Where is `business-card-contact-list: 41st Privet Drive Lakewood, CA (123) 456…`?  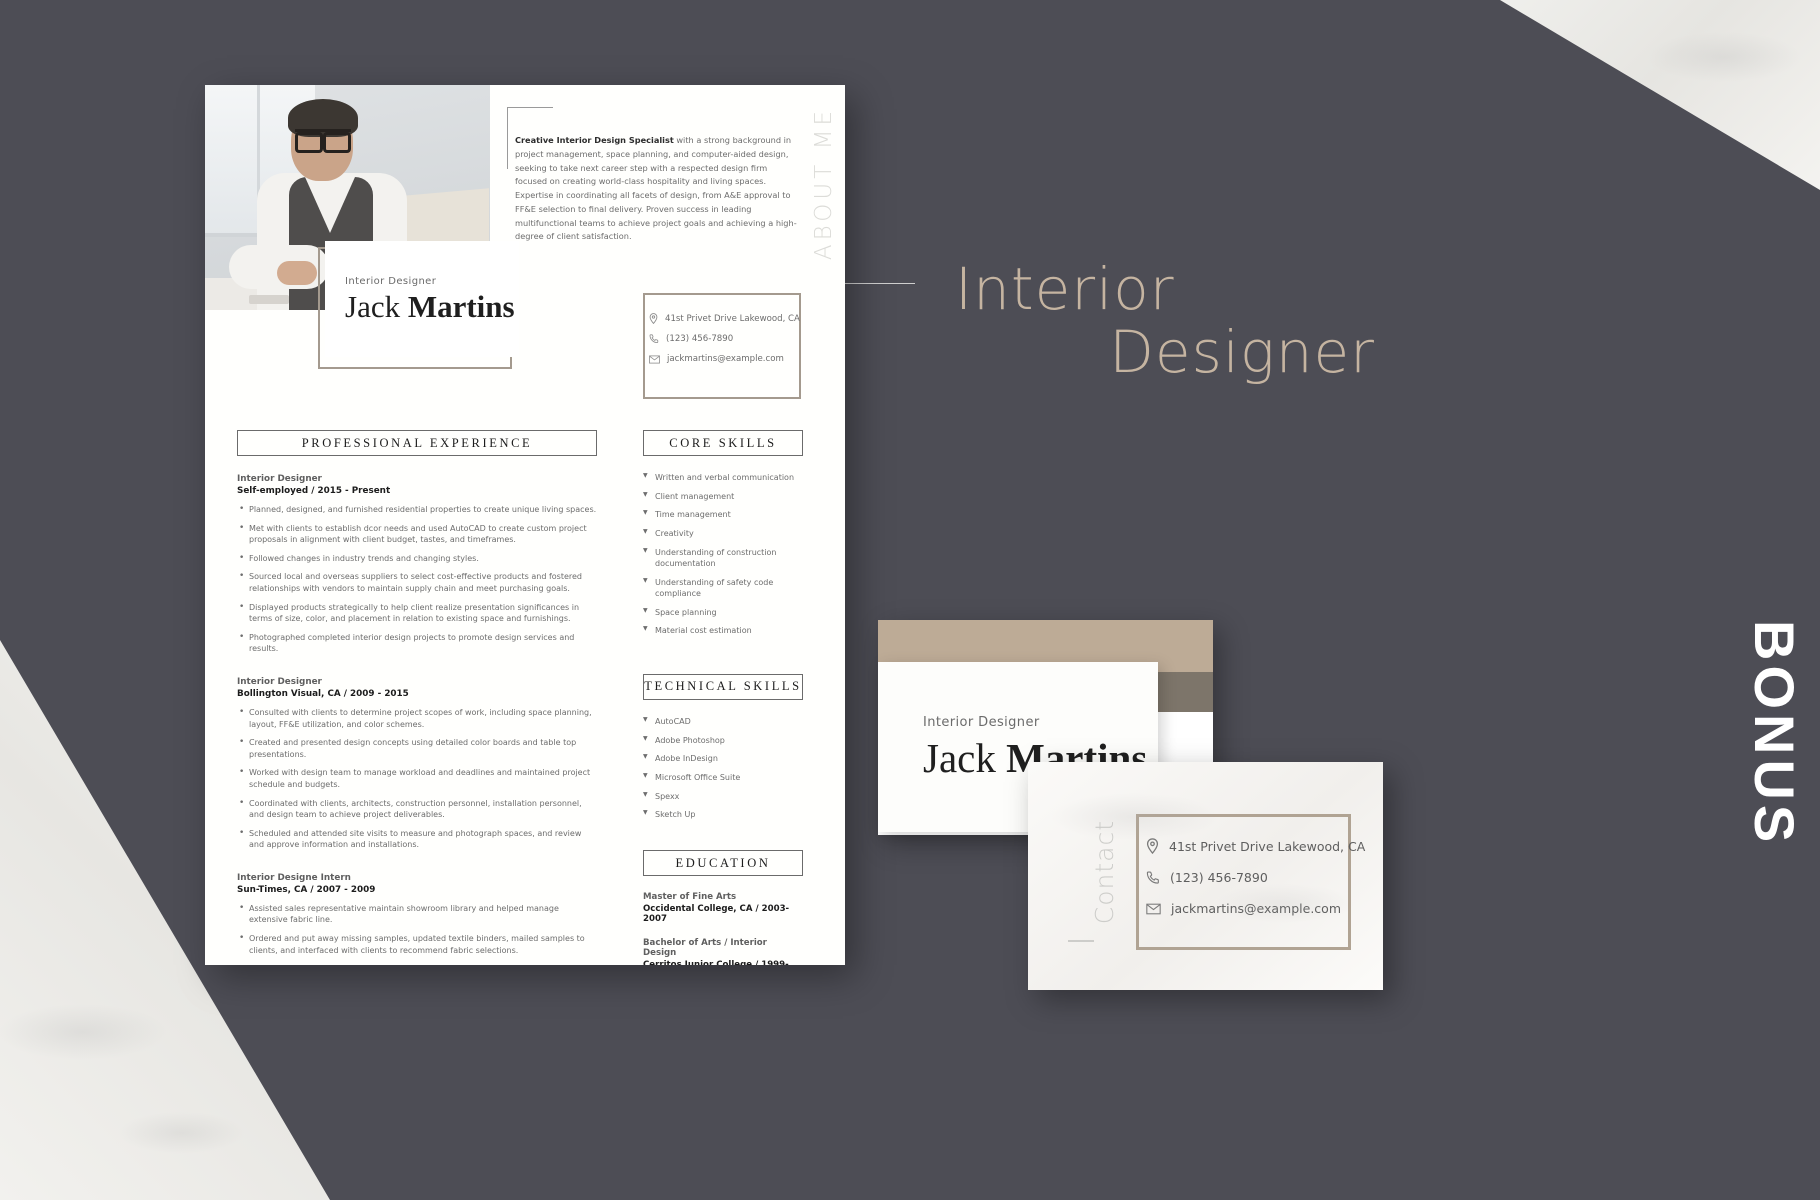 business-card-contact-list: 41st Privet Drive Lakewood, CA (123) 456… is located at coordinates (1264, 885).